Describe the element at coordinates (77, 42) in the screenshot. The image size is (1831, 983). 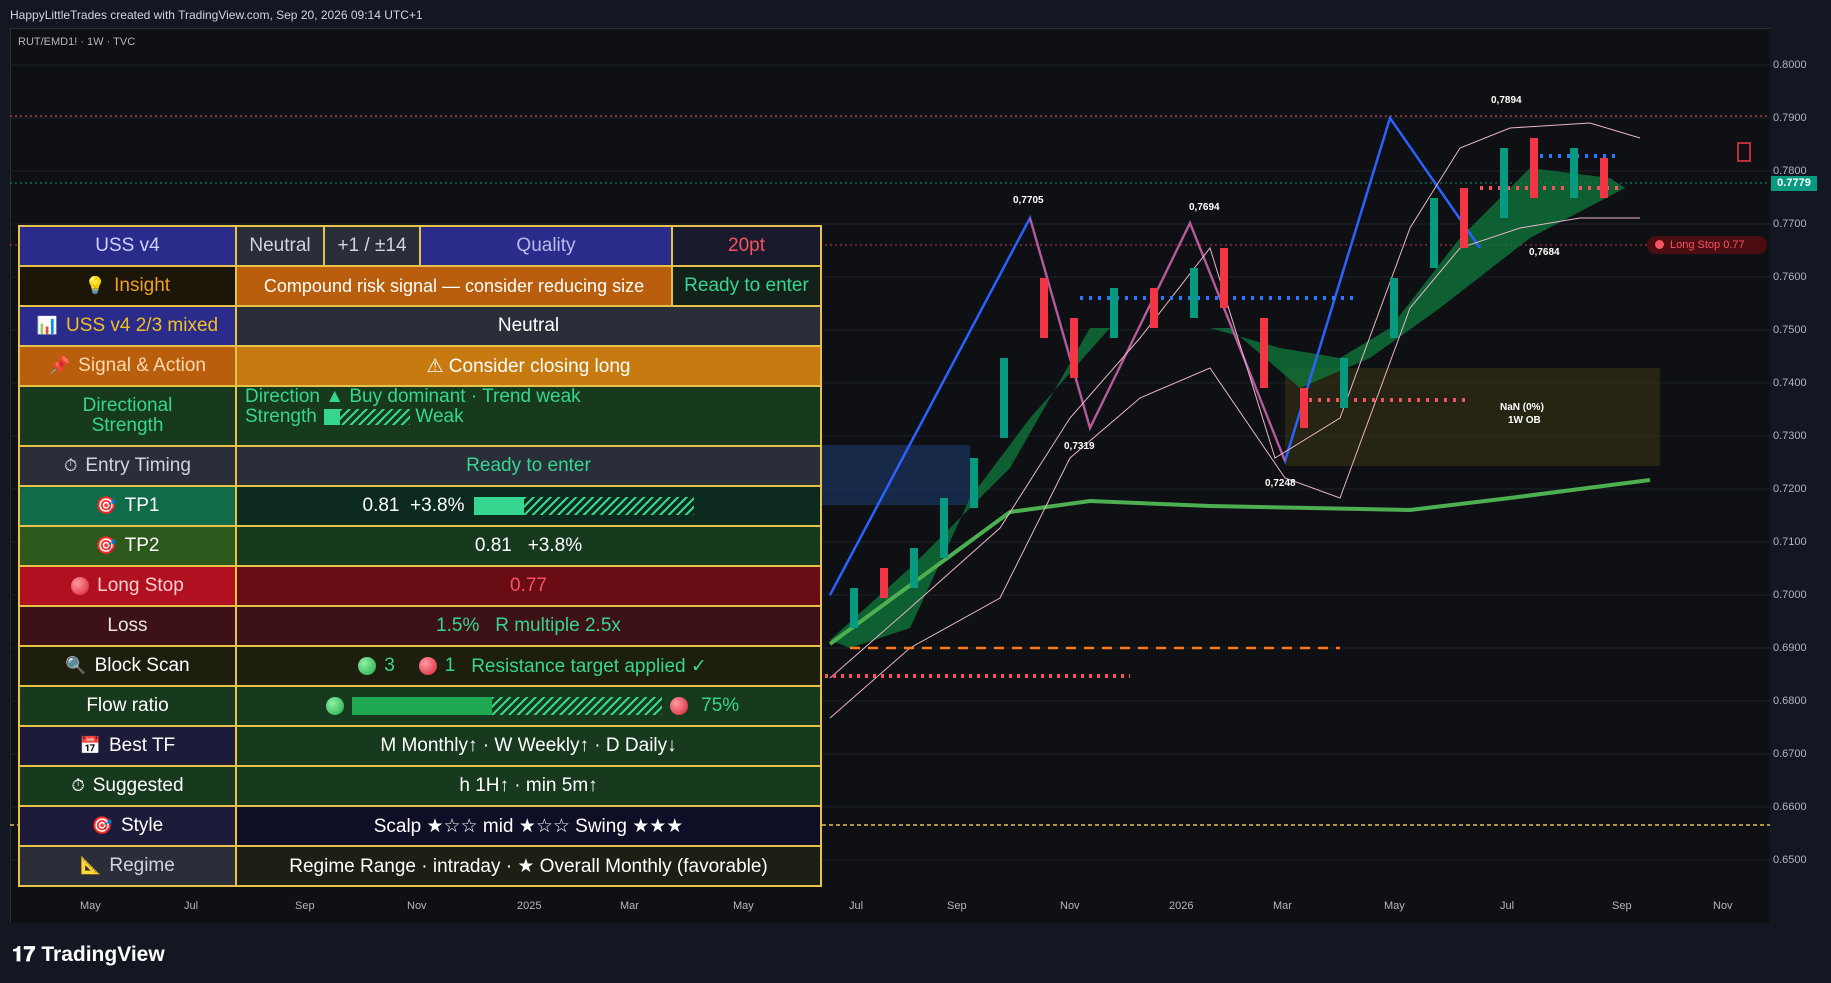
I see `symbol-label: RUT/EMD1! · 1W · TVC` at that location.